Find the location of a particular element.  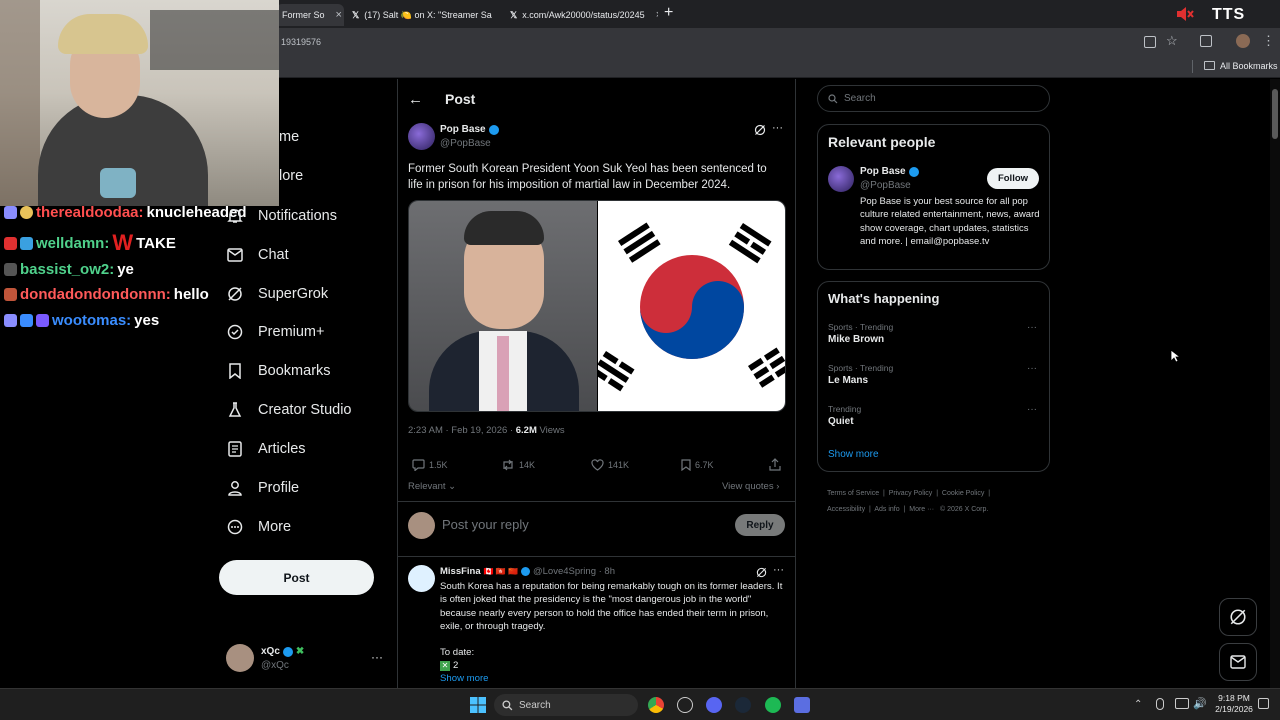

star-icon: ☆ is located at coordinates (1172, 41).